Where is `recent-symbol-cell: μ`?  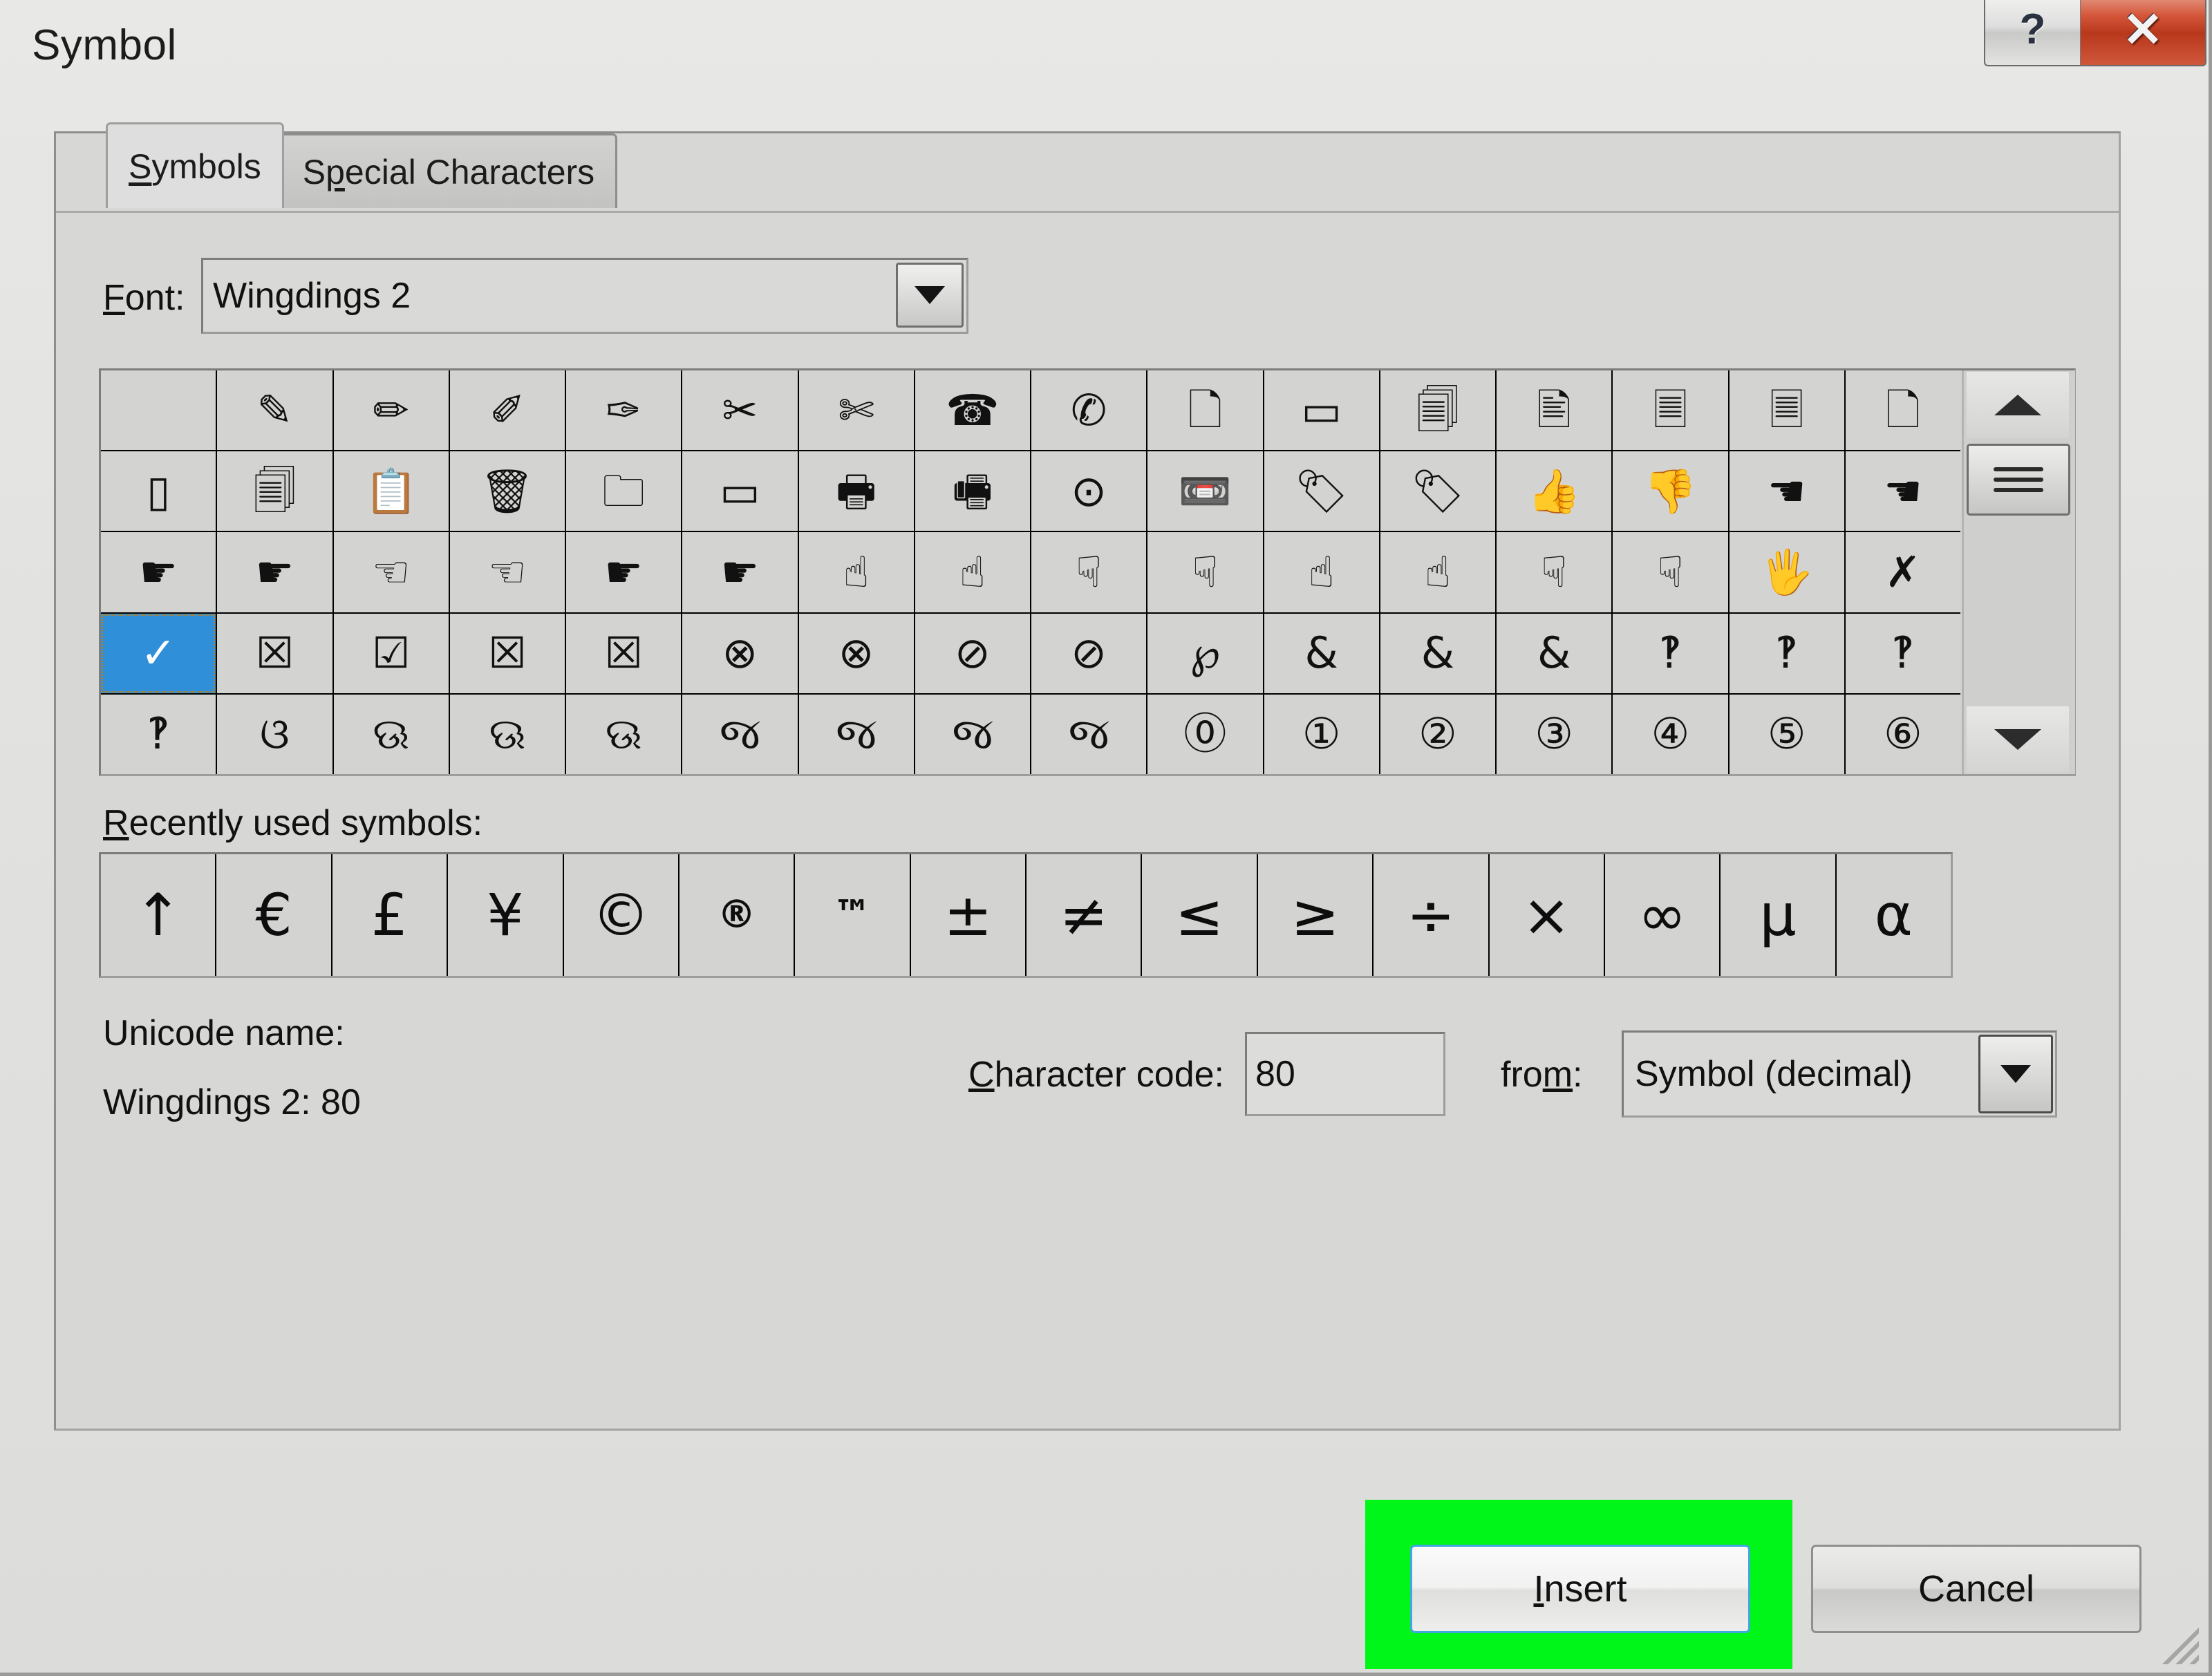
recent-symbol-cell: μ is located at coordinates (1778, 915).